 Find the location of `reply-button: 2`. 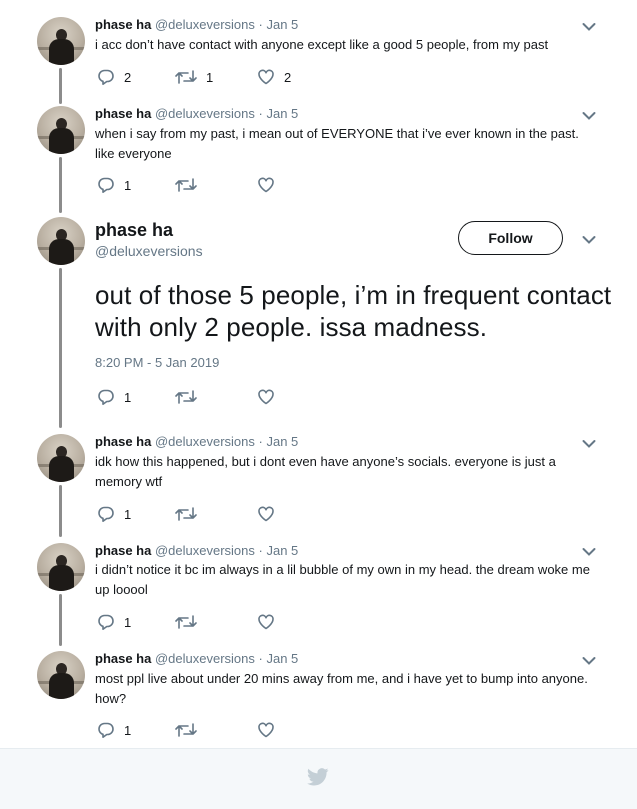

reply-button: 2 is located at coordinates (114, 77).